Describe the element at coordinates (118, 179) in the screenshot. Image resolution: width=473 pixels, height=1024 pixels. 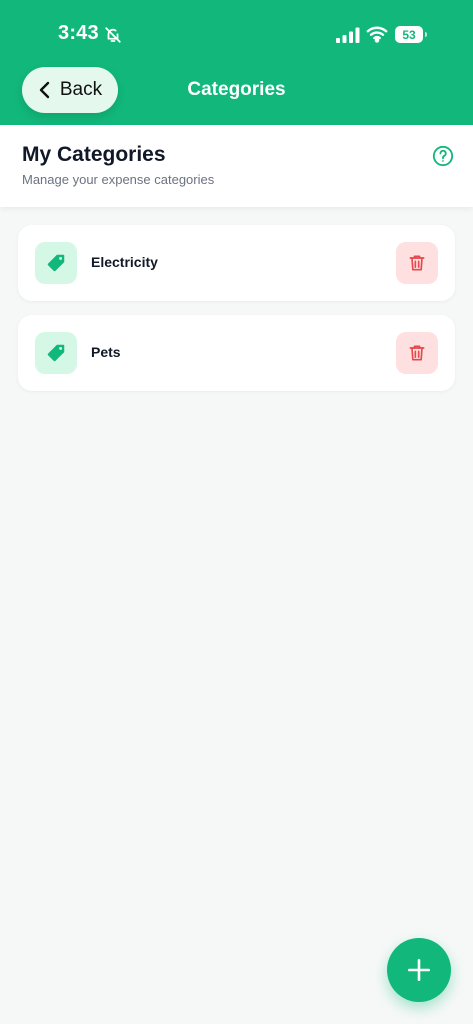
I see `section-description: Manage your expense categories` at that location.